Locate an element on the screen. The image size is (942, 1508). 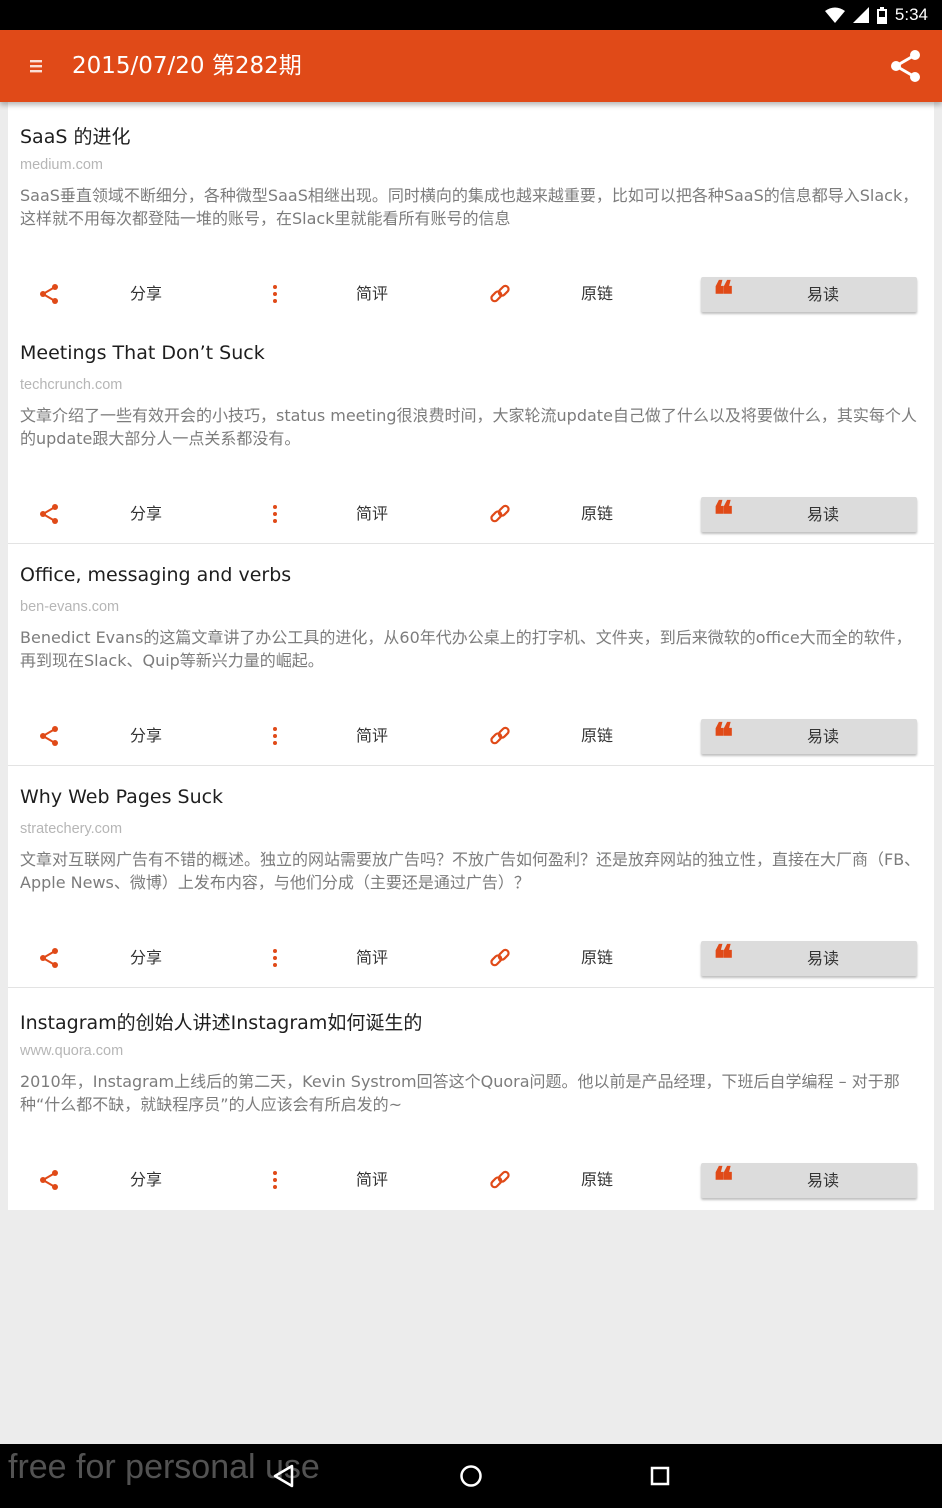
article-source: medium.com is located at coordinates (61, 165).